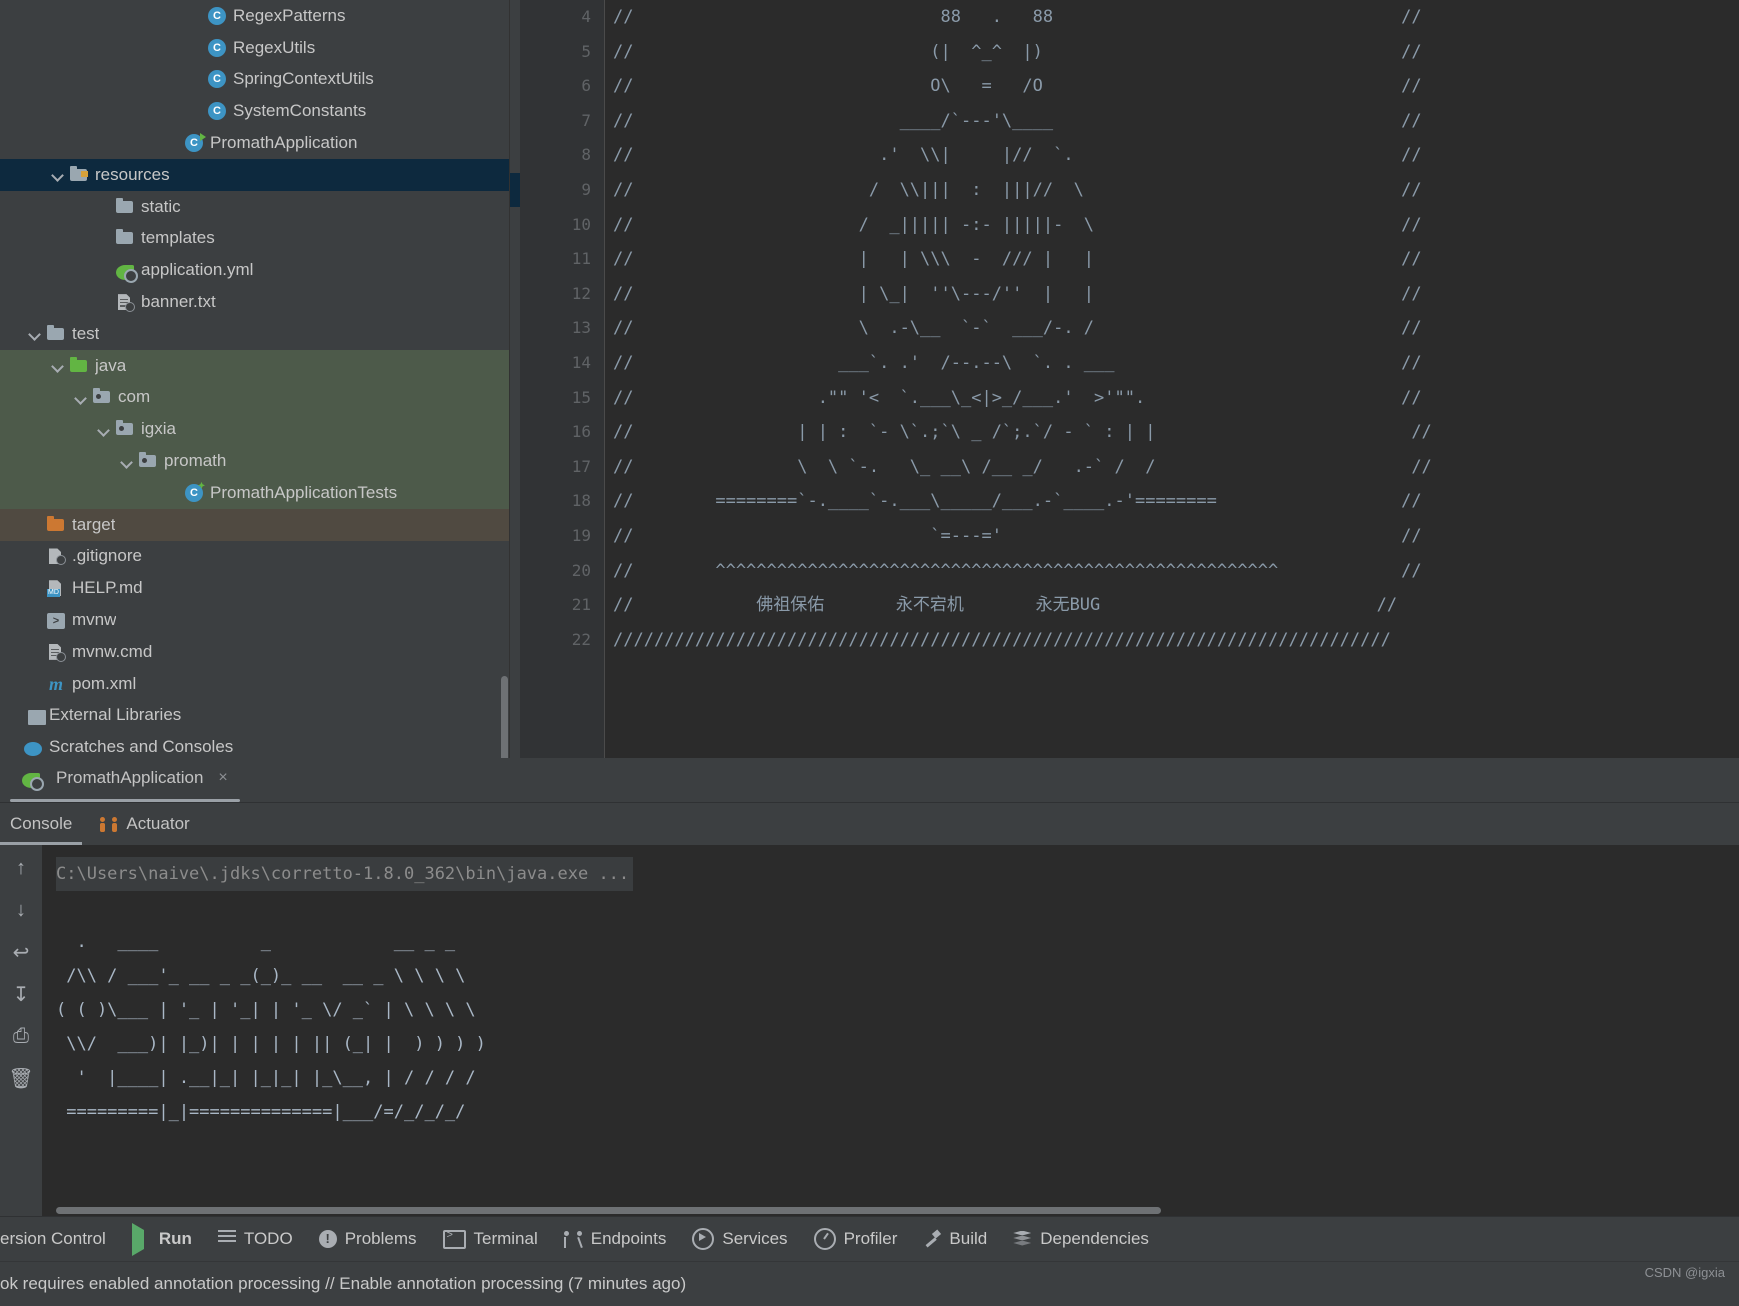 The image size is (1739, 1306). I want to click on tool-window-button-endpoints: Endpoints, so click(615, 1239).